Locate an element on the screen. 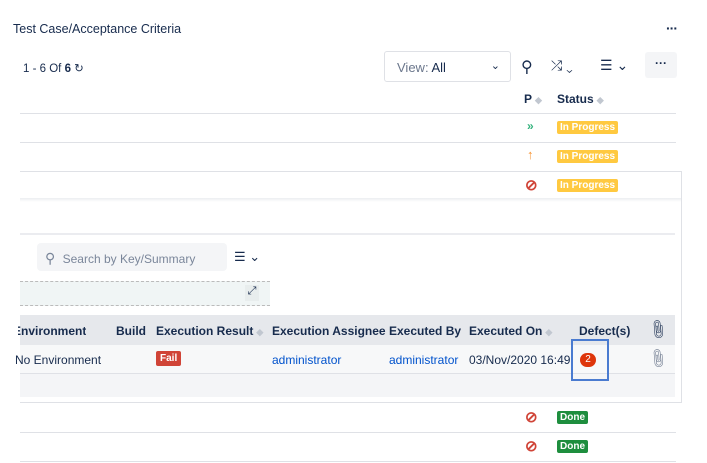  header-executed-on: Executed On ◆ is located at coordinates (510, 331).